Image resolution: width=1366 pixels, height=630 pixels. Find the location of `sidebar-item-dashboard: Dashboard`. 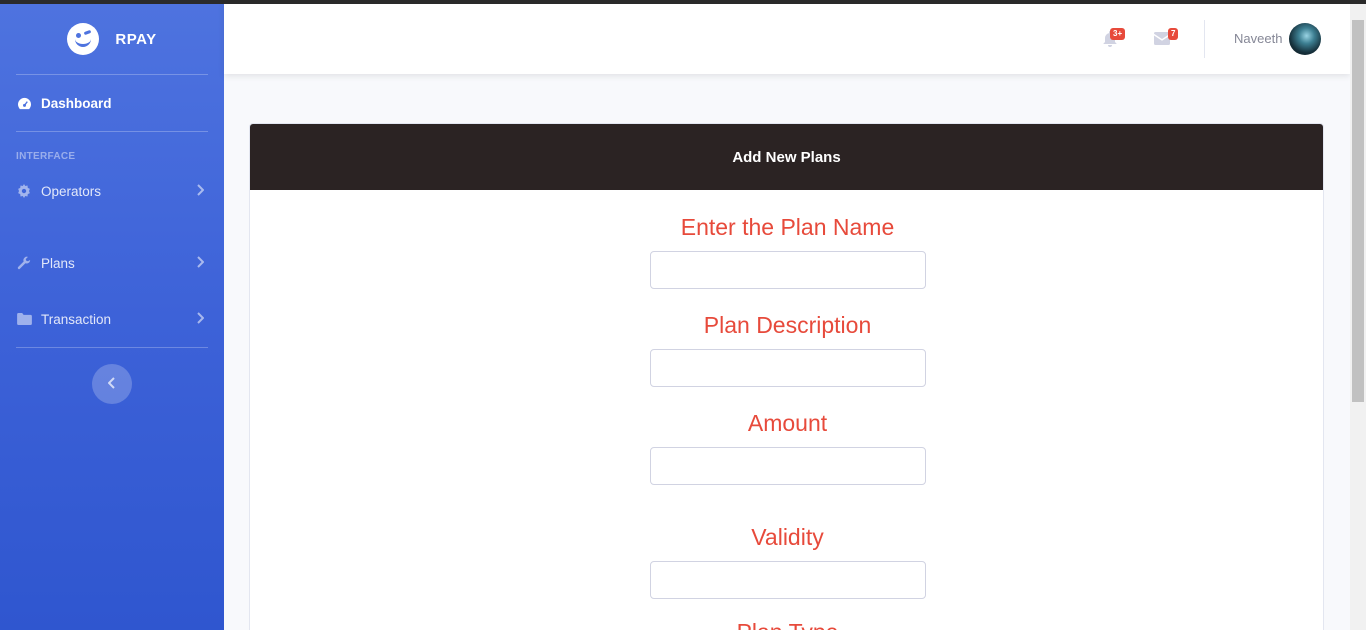

sidebar-item-dashboard: Dashboard is located at coordinates (112, 103).